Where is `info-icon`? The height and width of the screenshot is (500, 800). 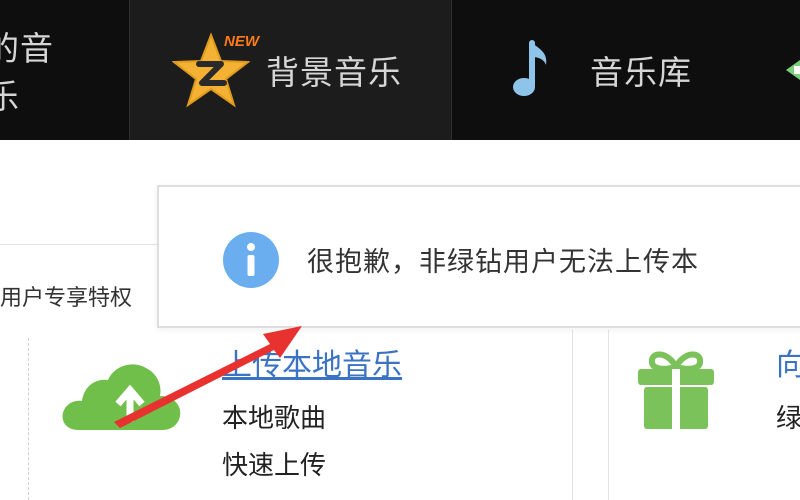 info-icon is located at coordinates (251, 260).